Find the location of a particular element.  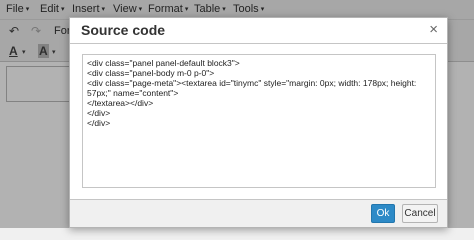

dialog-title: Source code is located at coordinates (123, 30).